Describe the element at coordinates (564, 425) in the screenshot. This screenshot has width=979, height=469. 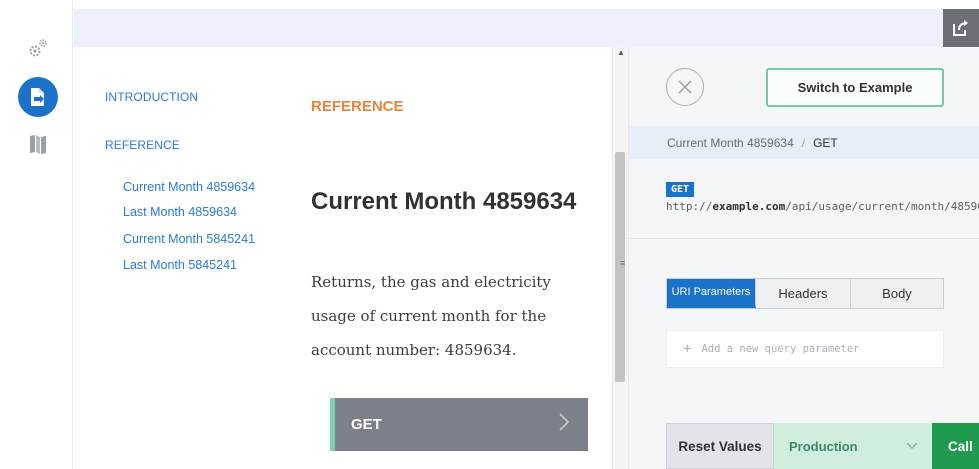
I see `chevron-right-icon` at that location.